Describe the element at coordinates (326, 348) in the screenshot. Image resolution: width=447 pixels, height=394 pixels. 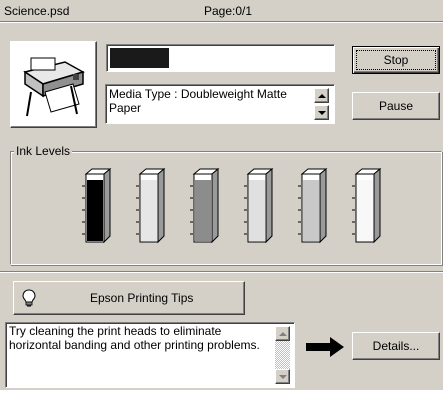
I see `right-arrow-icon` at that location.